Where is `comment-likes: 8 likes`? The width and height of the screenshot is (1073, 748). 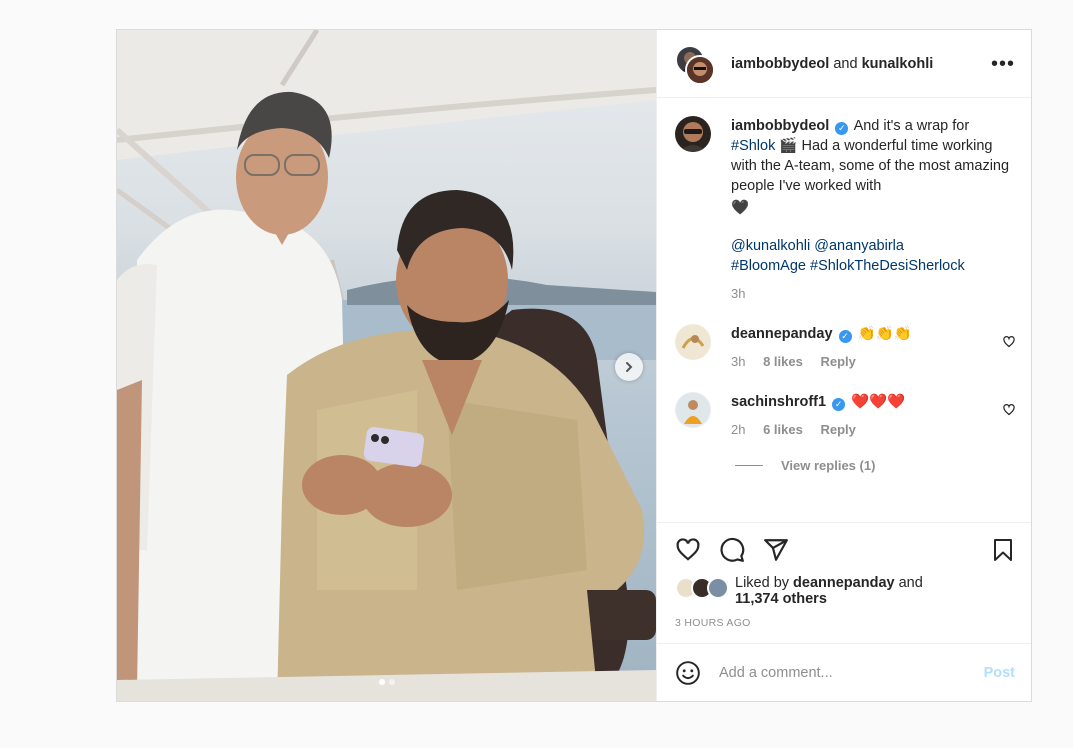 comment-likes: 8 likes is located at coordinates (783, 361).